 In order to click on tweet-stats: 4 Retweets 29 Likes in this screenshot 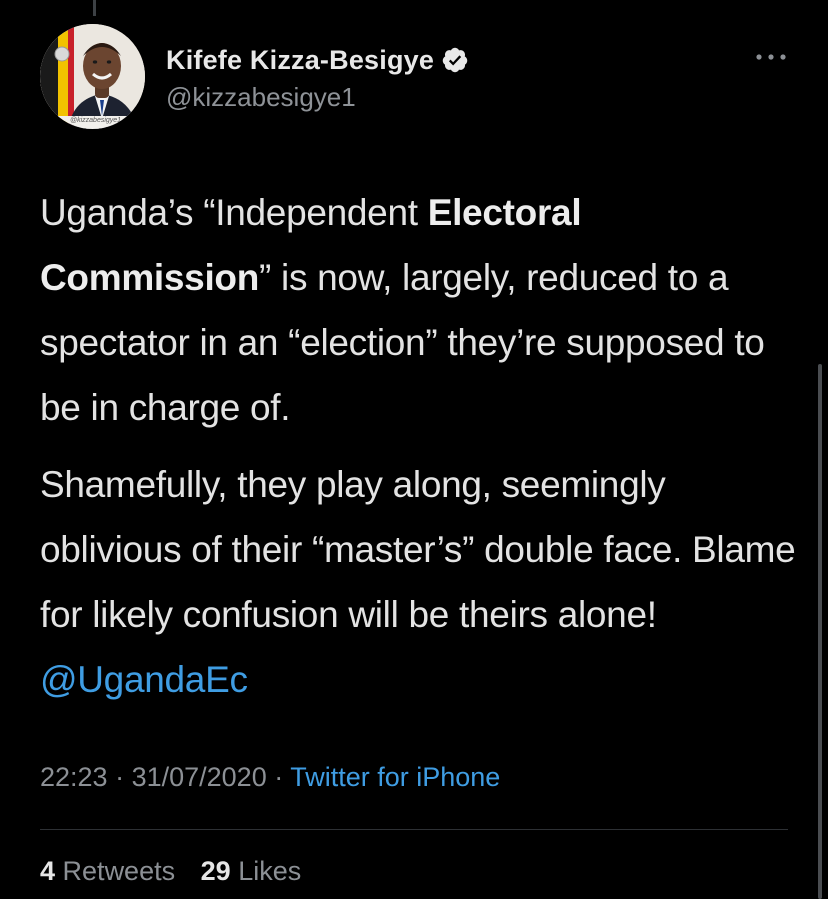, I will do `click(170, 871)`.